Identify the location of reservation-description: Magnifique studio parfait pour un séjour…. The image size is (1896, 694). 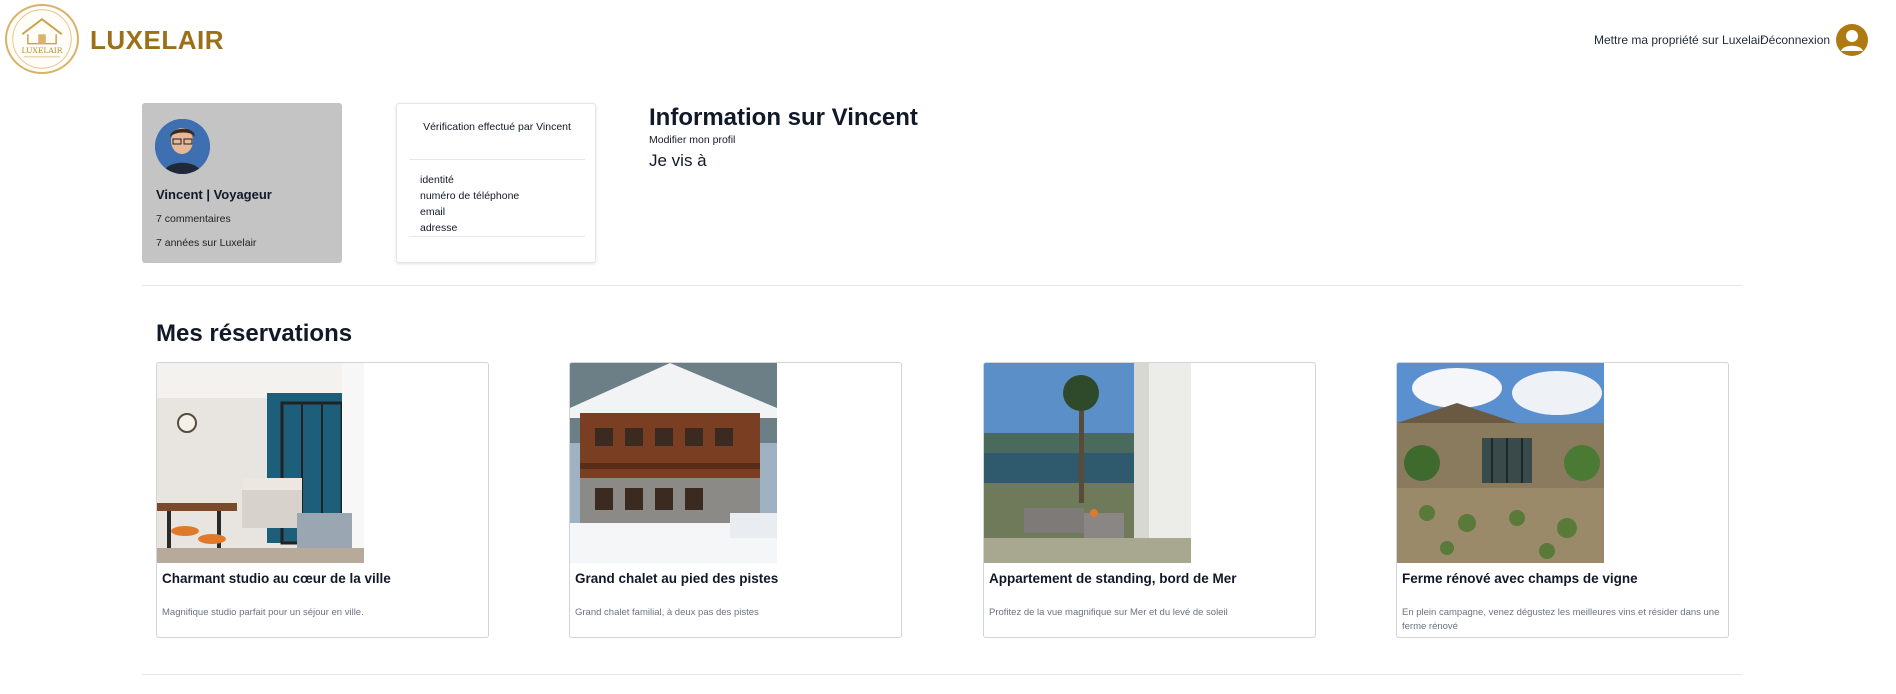
(263, 612).